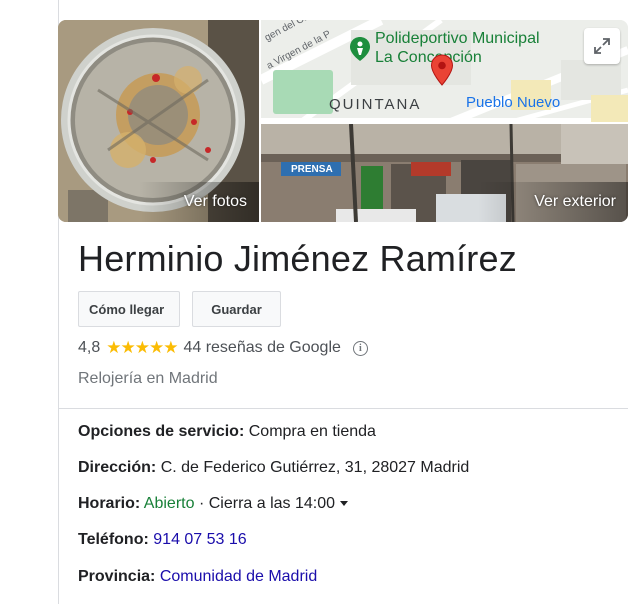  I want to click on business-category: Relojería en Madrid, so click(148, 378).